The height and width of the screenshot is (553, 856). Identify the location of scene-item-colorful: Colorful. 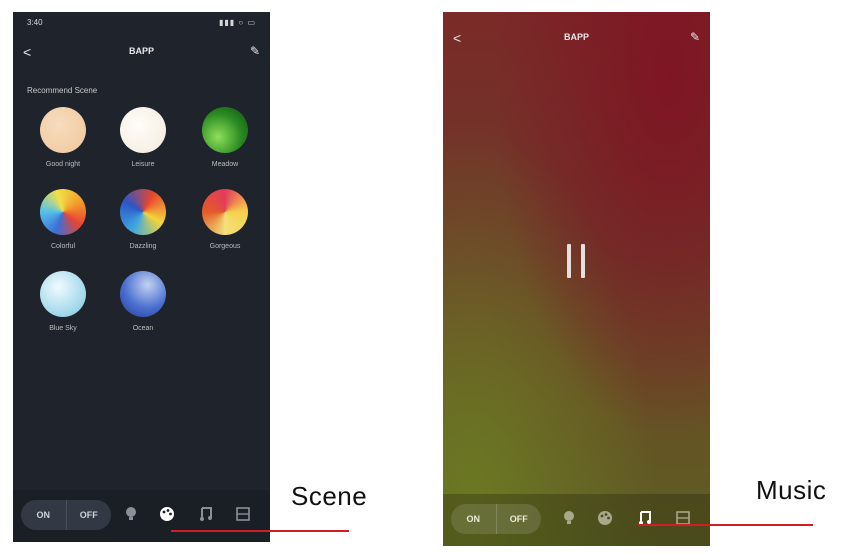
(63, 224).